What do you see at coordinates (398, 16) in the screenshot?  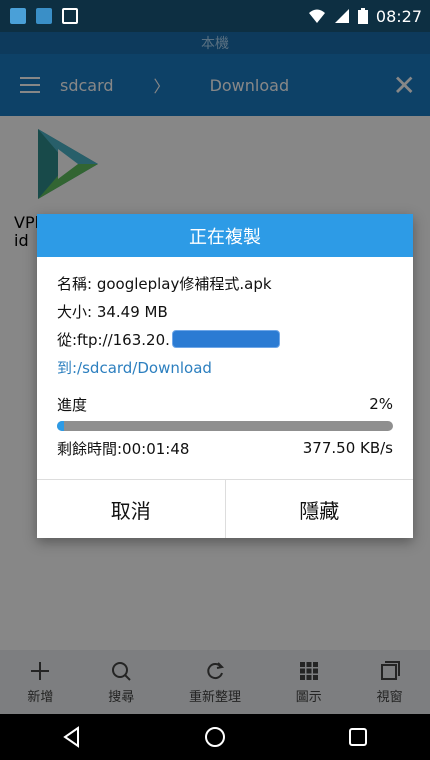 I see `clock: 08:27` at bounding box center [398, 16].